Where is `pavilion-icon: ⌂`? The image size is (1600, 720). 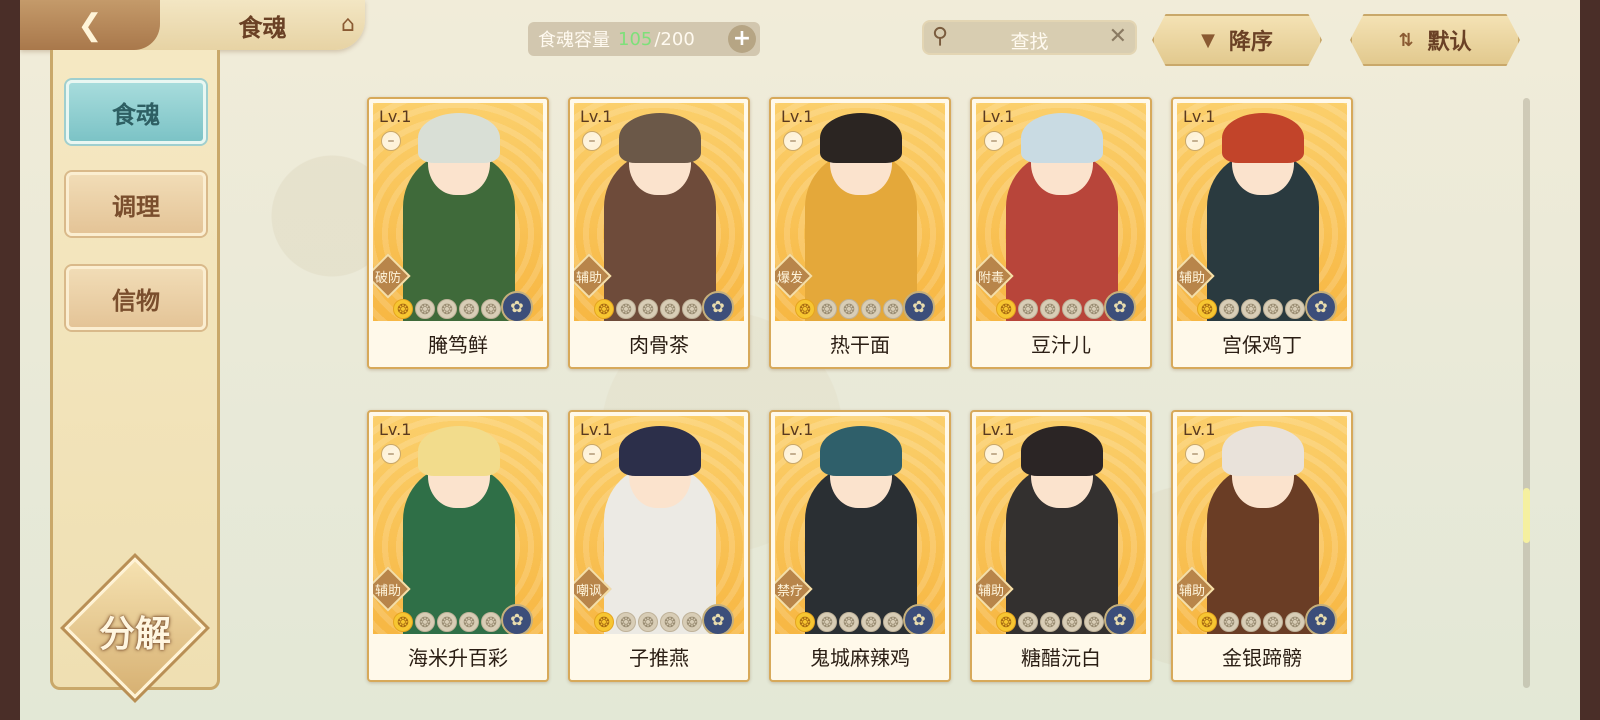 pavilion-icon: ⌂ is located at coordinates (348, 25).